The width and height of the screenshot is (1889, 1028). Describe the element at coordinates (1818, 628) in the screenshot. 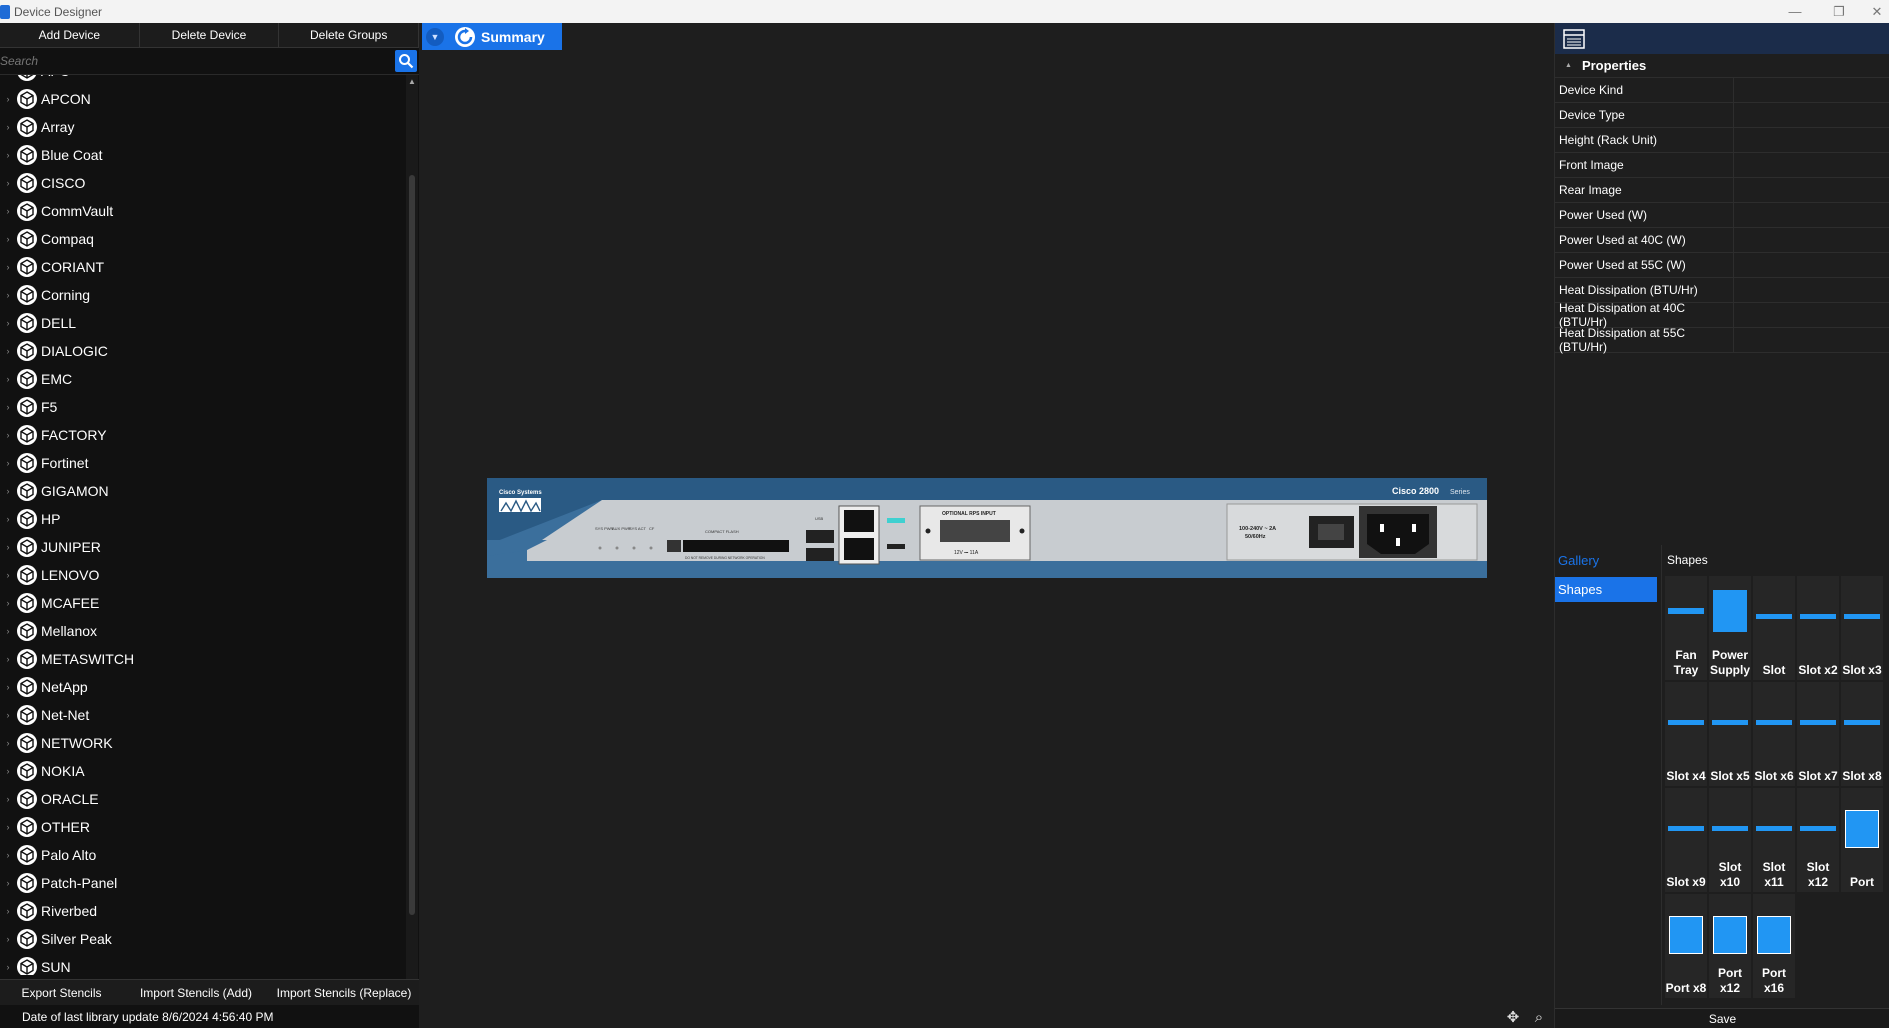

I see `shape-tile: Slot x2` at that location.